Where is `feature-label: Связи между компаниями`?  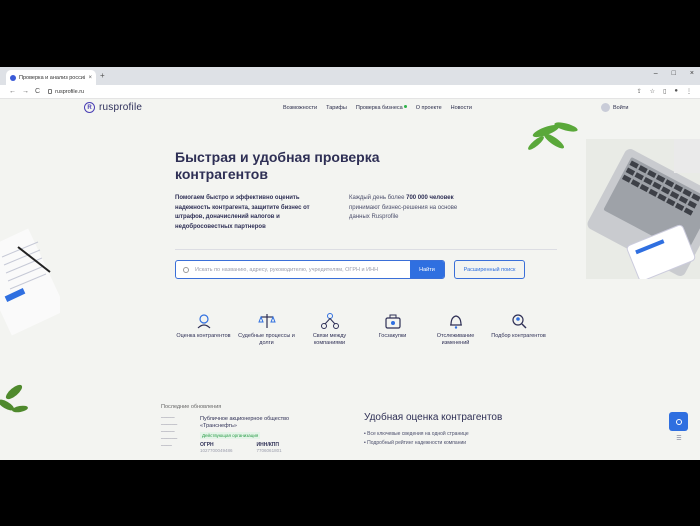 feature-label: Связи между компаниями is located at coordinates (329, 339).